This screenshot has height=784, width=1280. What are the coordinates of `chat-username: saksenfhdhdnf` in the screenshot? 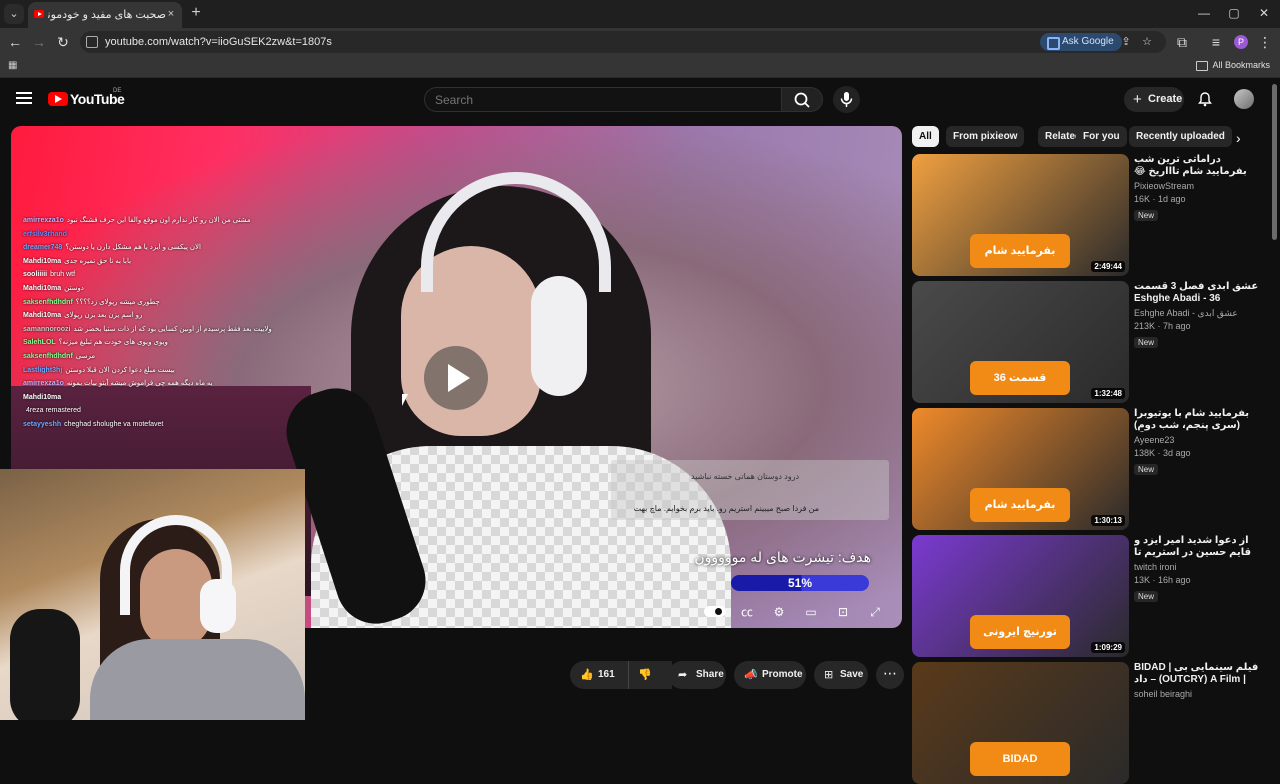 It's located at (48, 356).